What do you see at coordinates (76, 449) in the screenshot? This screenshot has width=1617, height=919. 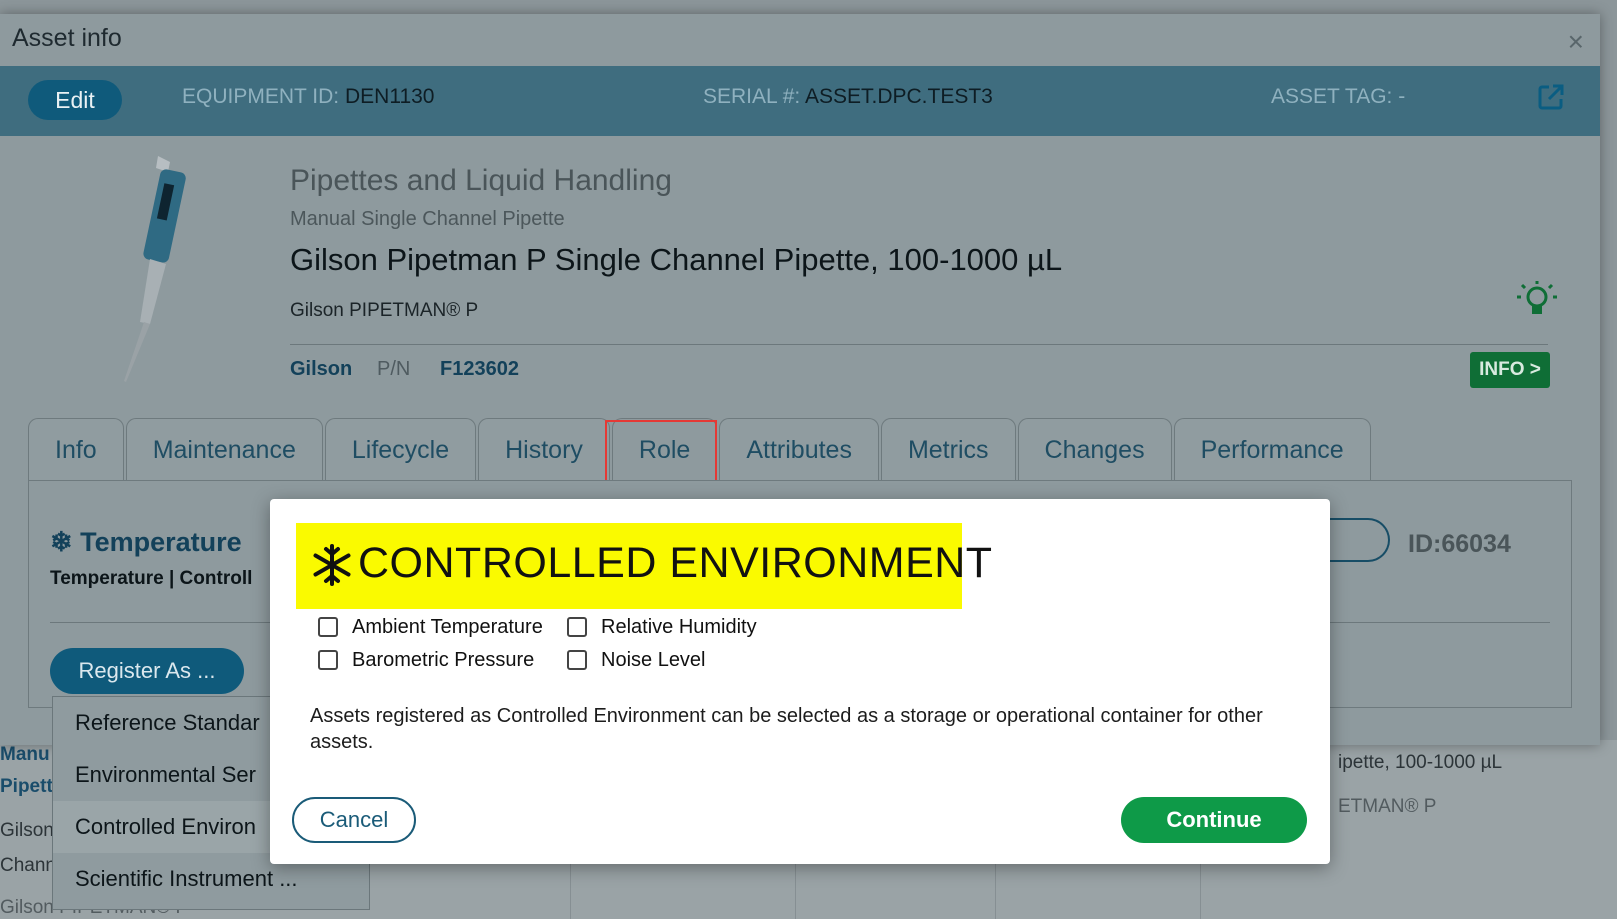 I see `tab-info: Info` at bounding box center [76, 449].